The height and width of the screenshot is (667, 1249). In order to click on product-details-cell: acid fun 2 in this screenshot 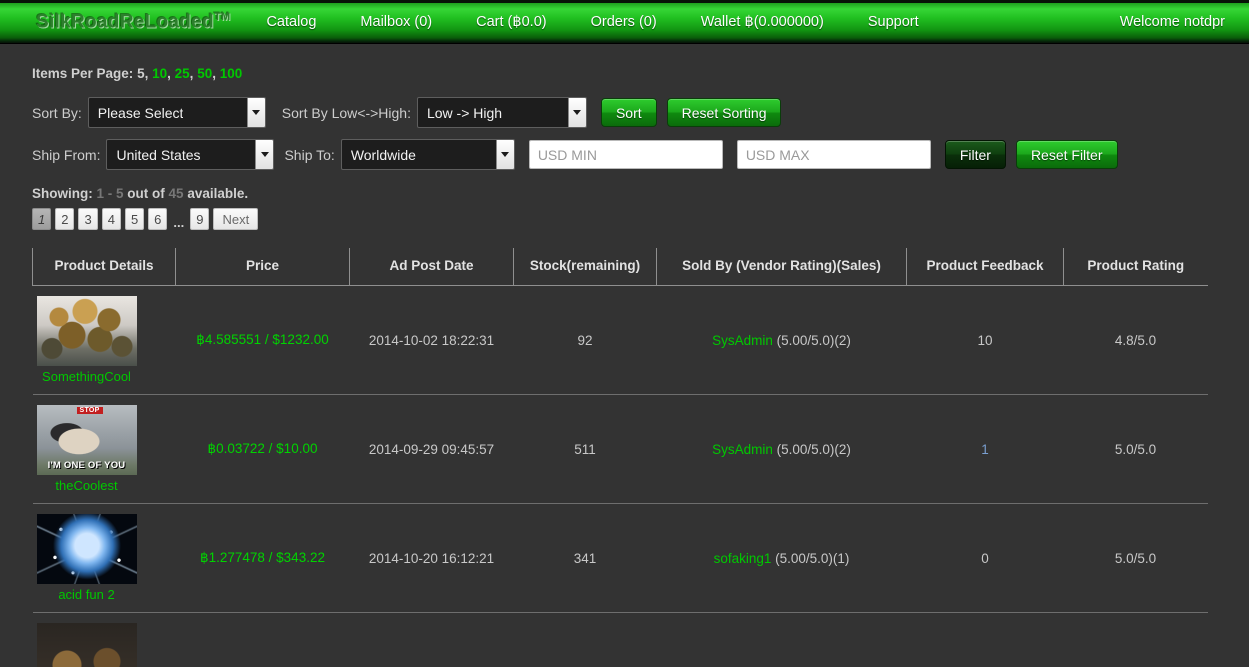, I will do `click(104, 558)`.